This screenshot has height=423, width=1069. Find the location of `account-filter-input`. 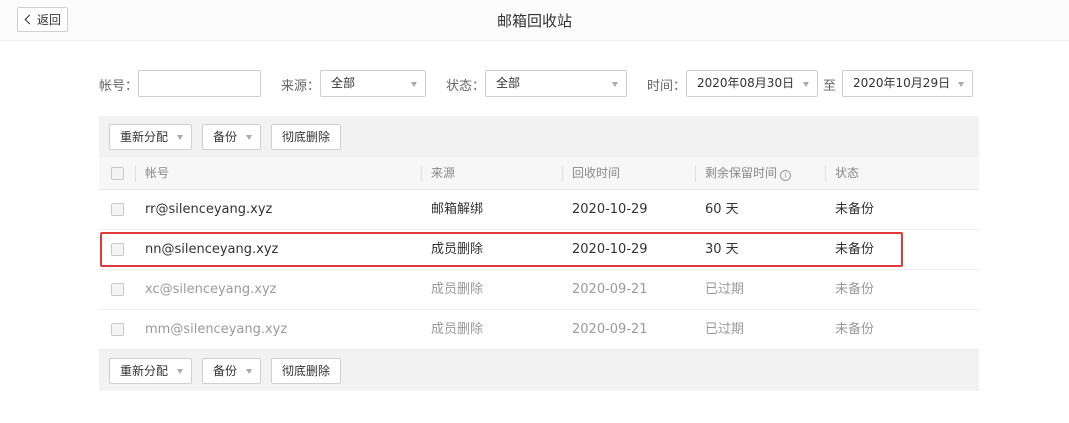

account-filter-input is located at coordinates (199, 83).